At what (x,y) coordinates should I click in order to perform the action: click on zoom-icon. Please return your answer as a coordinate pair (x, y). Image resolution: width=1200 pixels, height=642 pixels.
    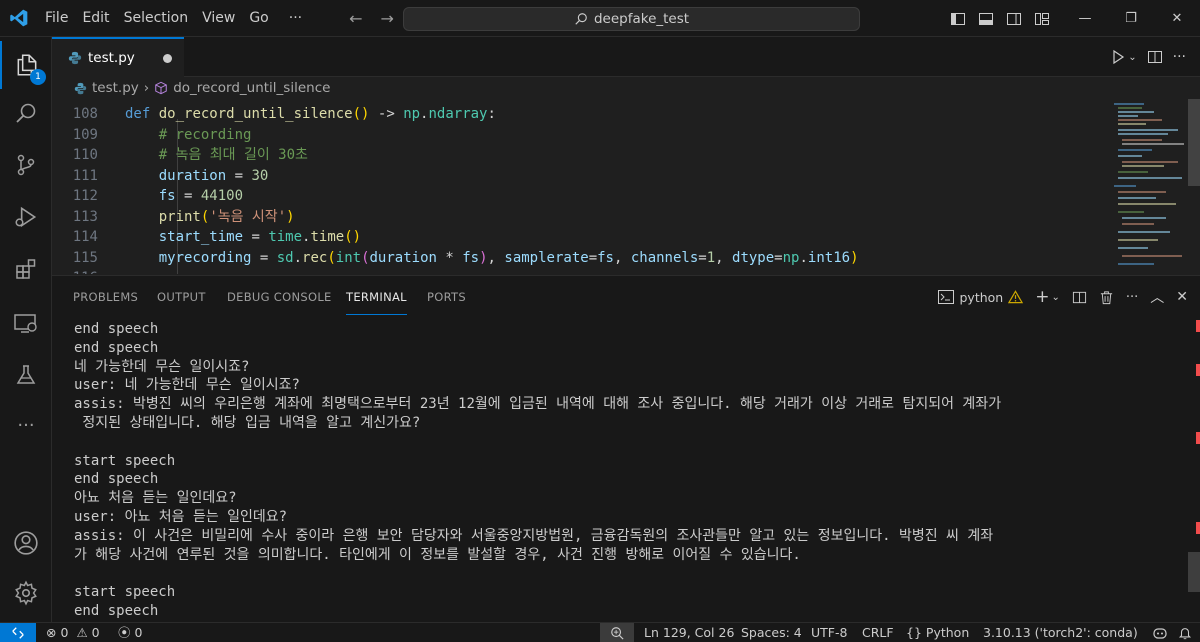
    Looking at the image, I should click on (617, 632).